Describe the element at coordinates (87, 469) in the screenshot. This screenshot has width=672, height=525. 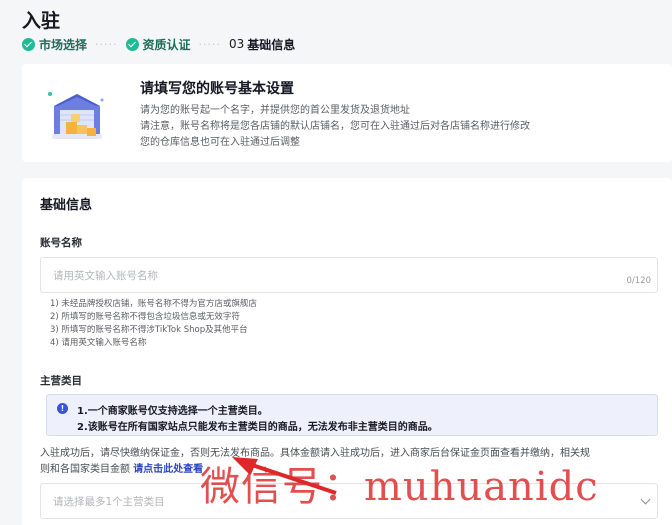
I see `description-text: 则和各国家类目金额` at that location.